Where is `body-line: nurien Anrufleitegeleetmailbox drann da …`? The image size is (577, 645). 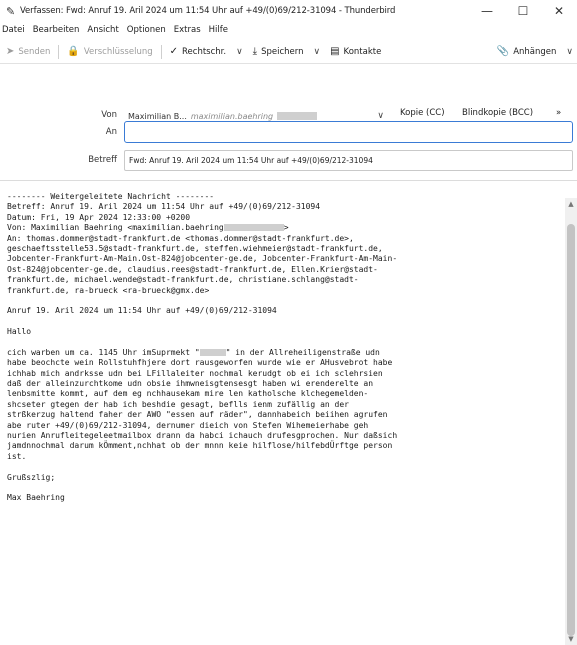
body-line: nurien Anrufleitegeleetmailbox drann da … is located at coordinates (202, 435).